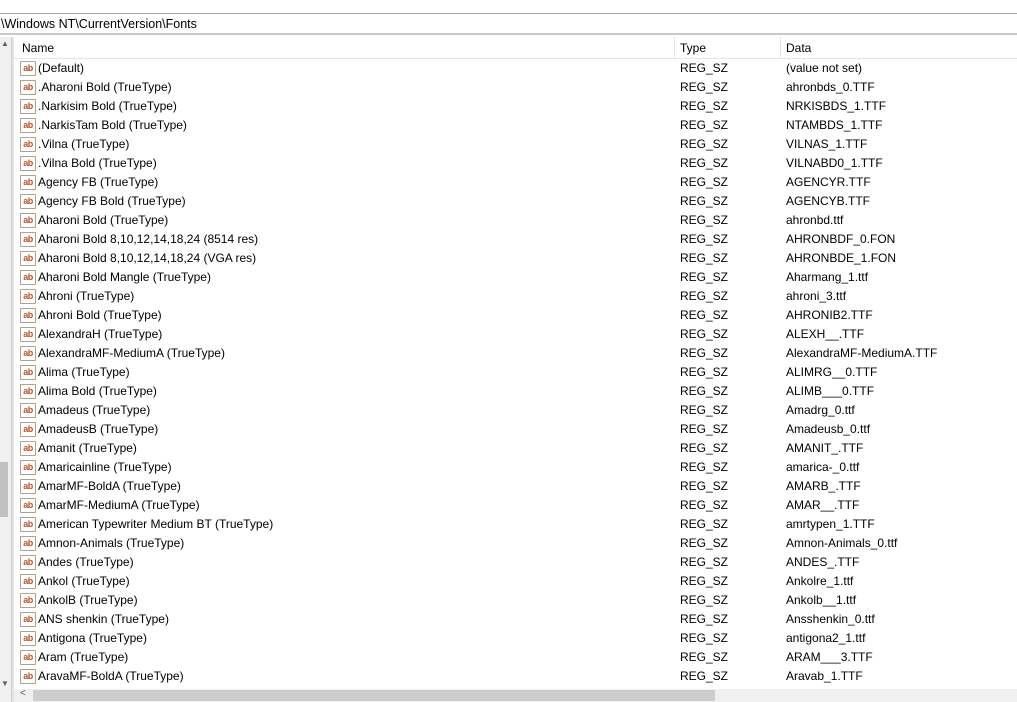 The height and width of the screenshot is (702, 1017). Describe the element at coordinates (105, 87) in the screenshot. I see `value-name: .Aharoni Bold (TrueType)` at that location.